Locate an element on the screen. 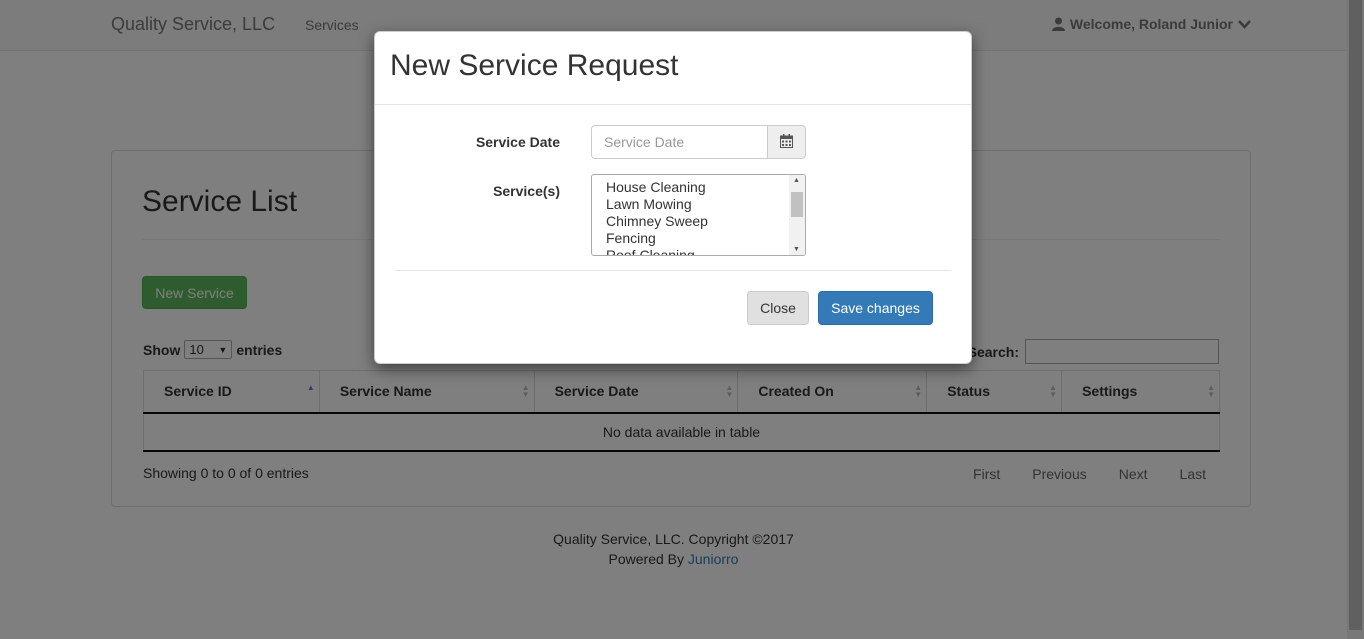  service-date-label: Service Date is located at coordinates (517, 142).